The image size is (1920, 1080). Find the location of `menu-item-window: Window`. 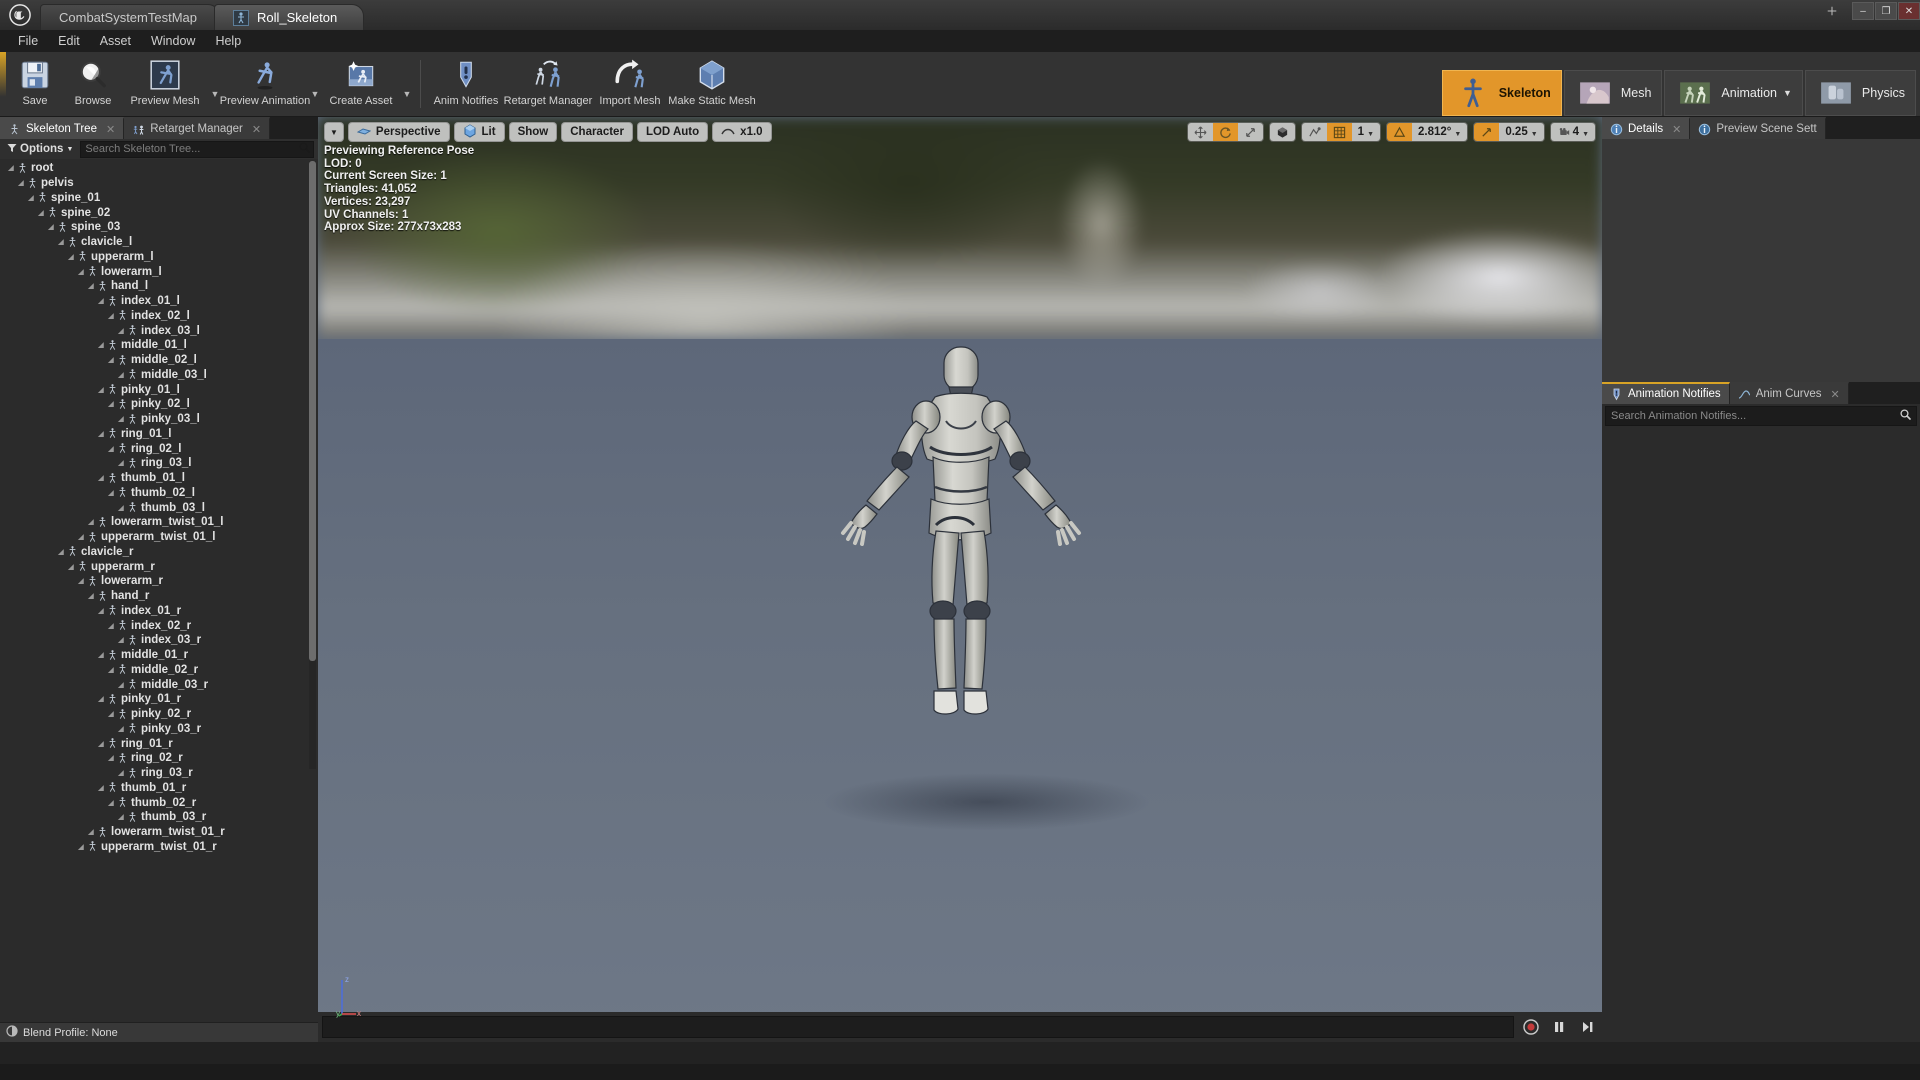

menu-item-window: Window is located at coordinates (173, 41).